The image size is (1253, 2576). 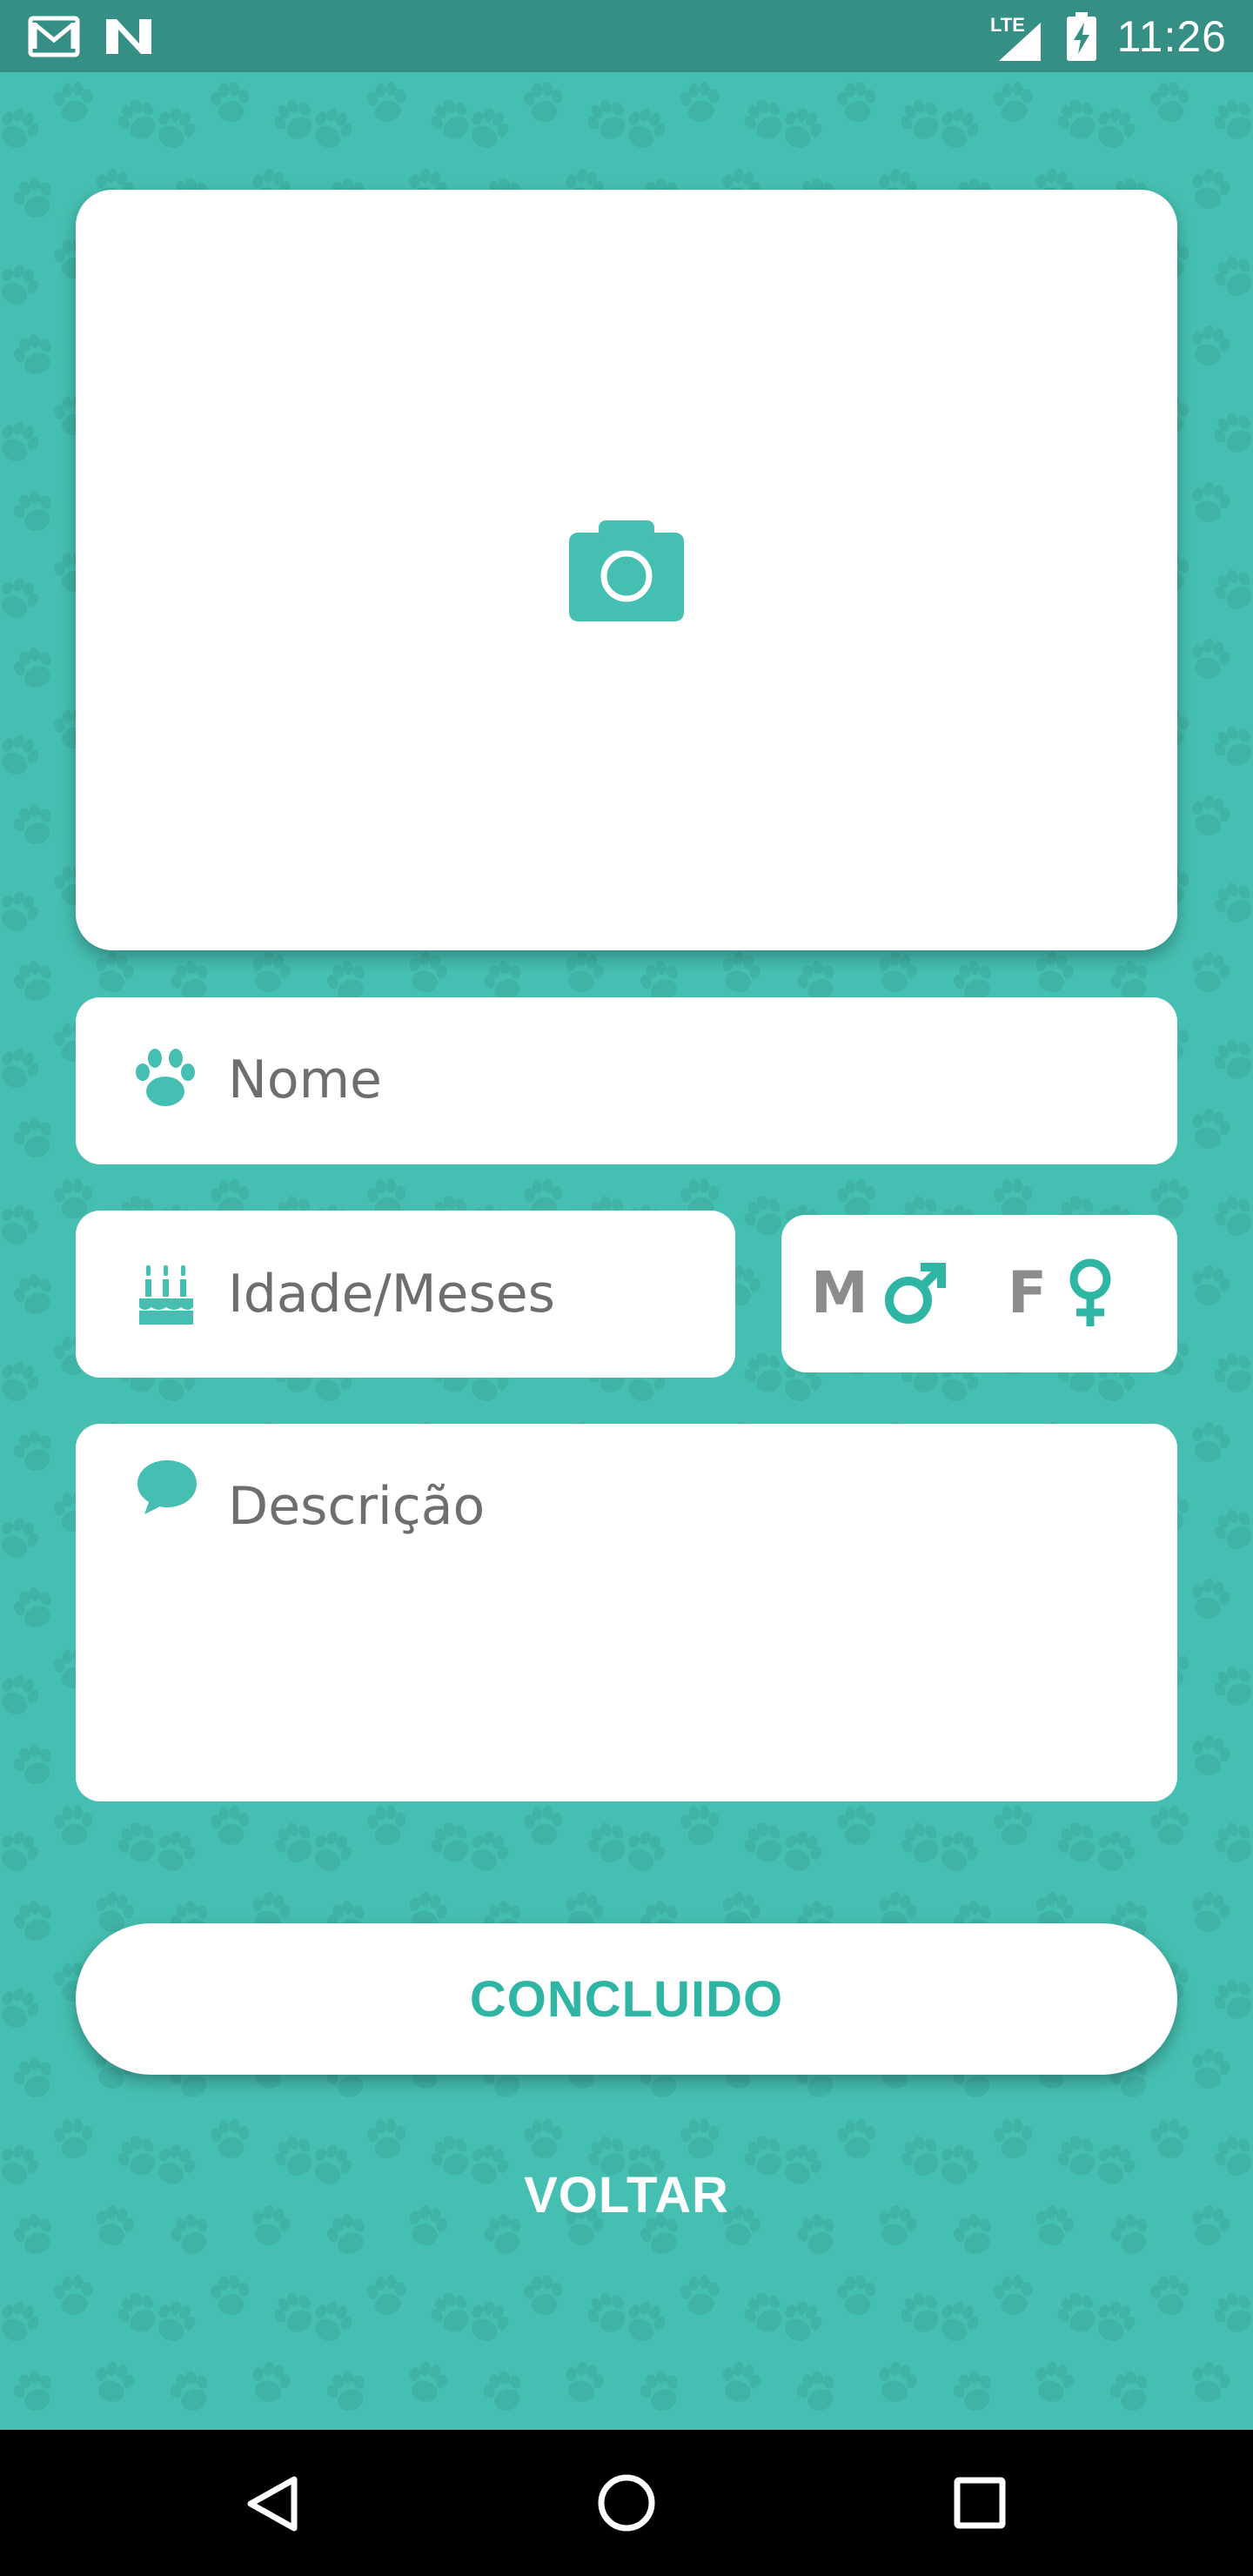 I want to click on birthday-cake-icon, so click(x=166, y=1295).